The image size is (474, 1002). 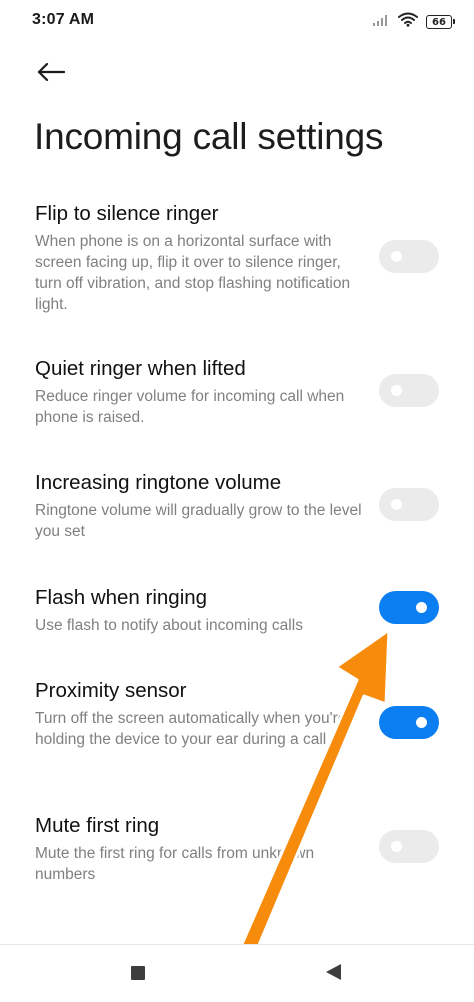 I want to click on setting-title: Proximity sensor, so click(x=111, y=690).